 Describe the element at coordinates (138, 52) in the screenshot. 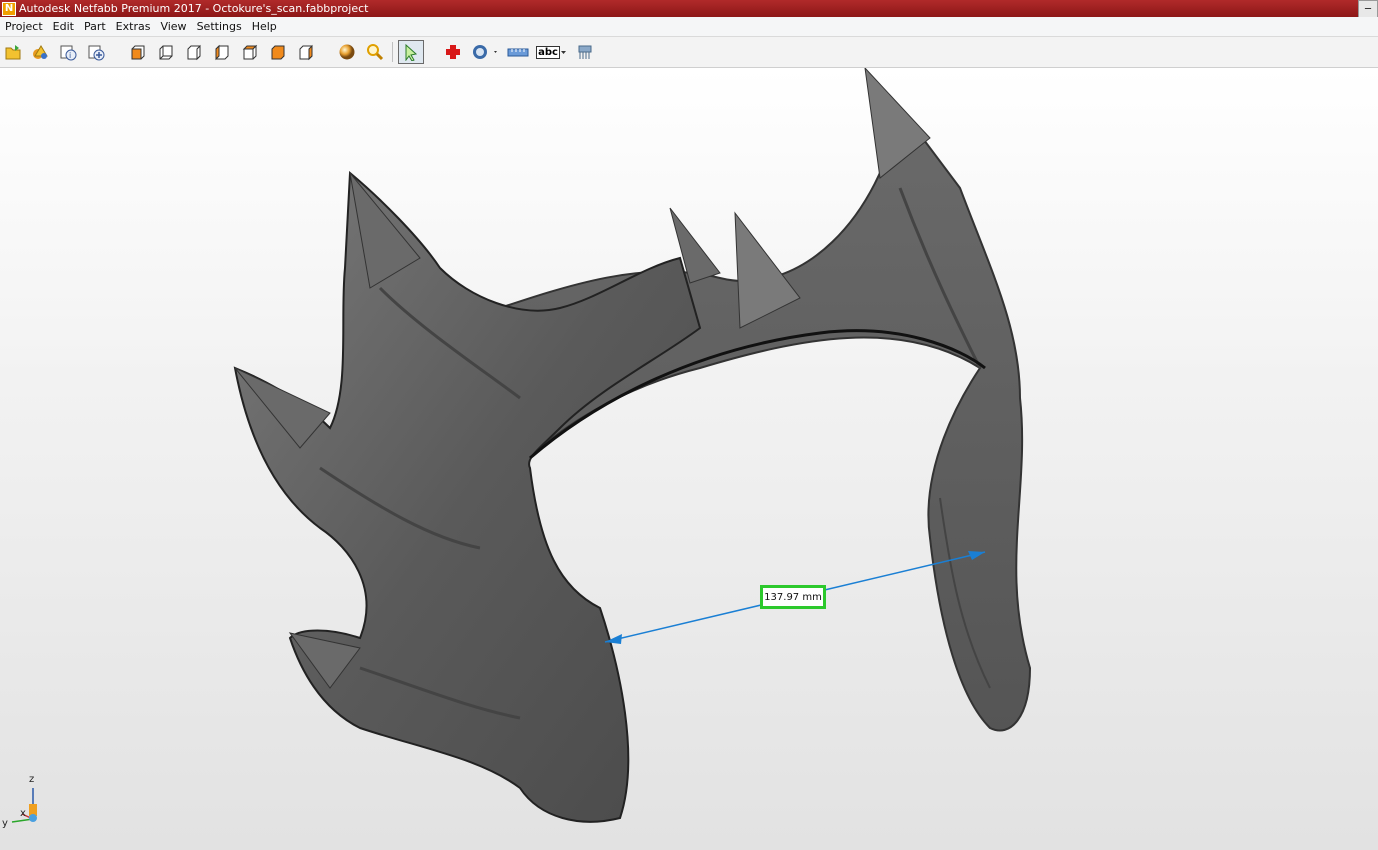

I see `view-front-icon` at that location.